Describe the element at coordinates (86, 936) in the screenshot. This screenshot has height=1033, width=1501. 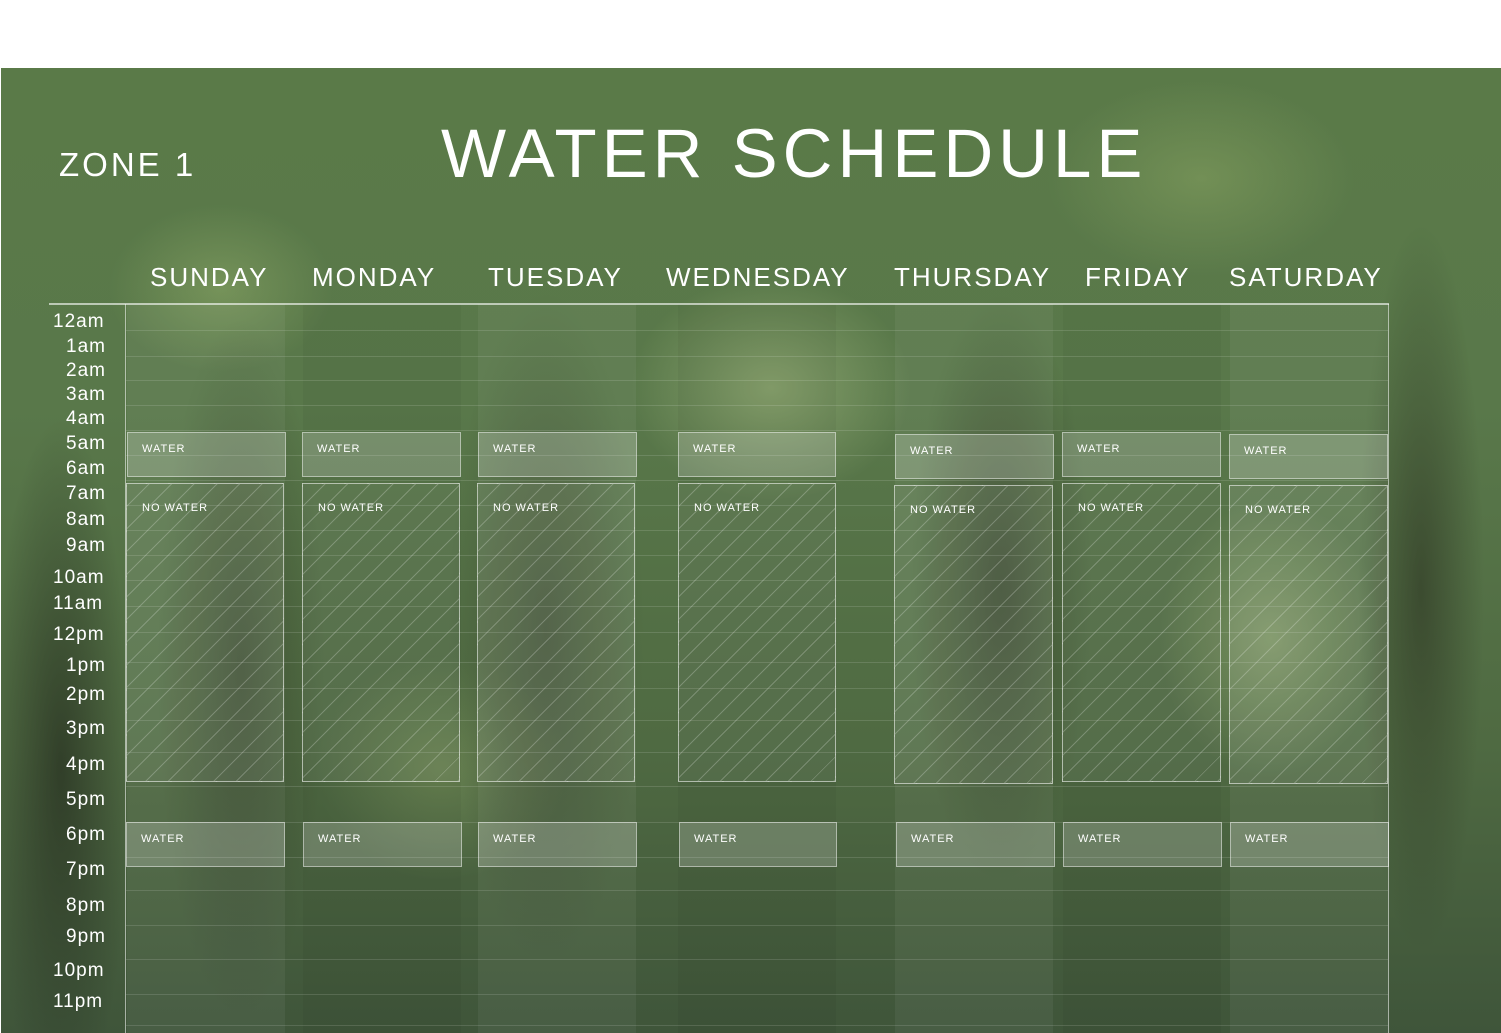
I see `time-label: 9pm` at that location.